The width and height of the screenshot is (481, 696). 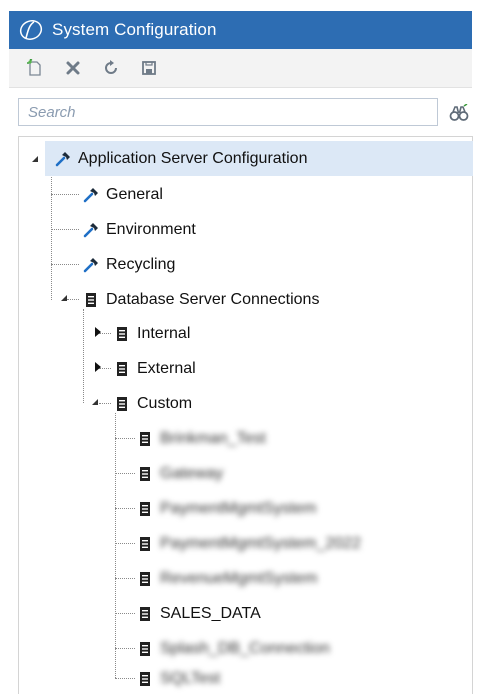 I want to click on tree-item-label: Gateway, so click(x=192, y=473).